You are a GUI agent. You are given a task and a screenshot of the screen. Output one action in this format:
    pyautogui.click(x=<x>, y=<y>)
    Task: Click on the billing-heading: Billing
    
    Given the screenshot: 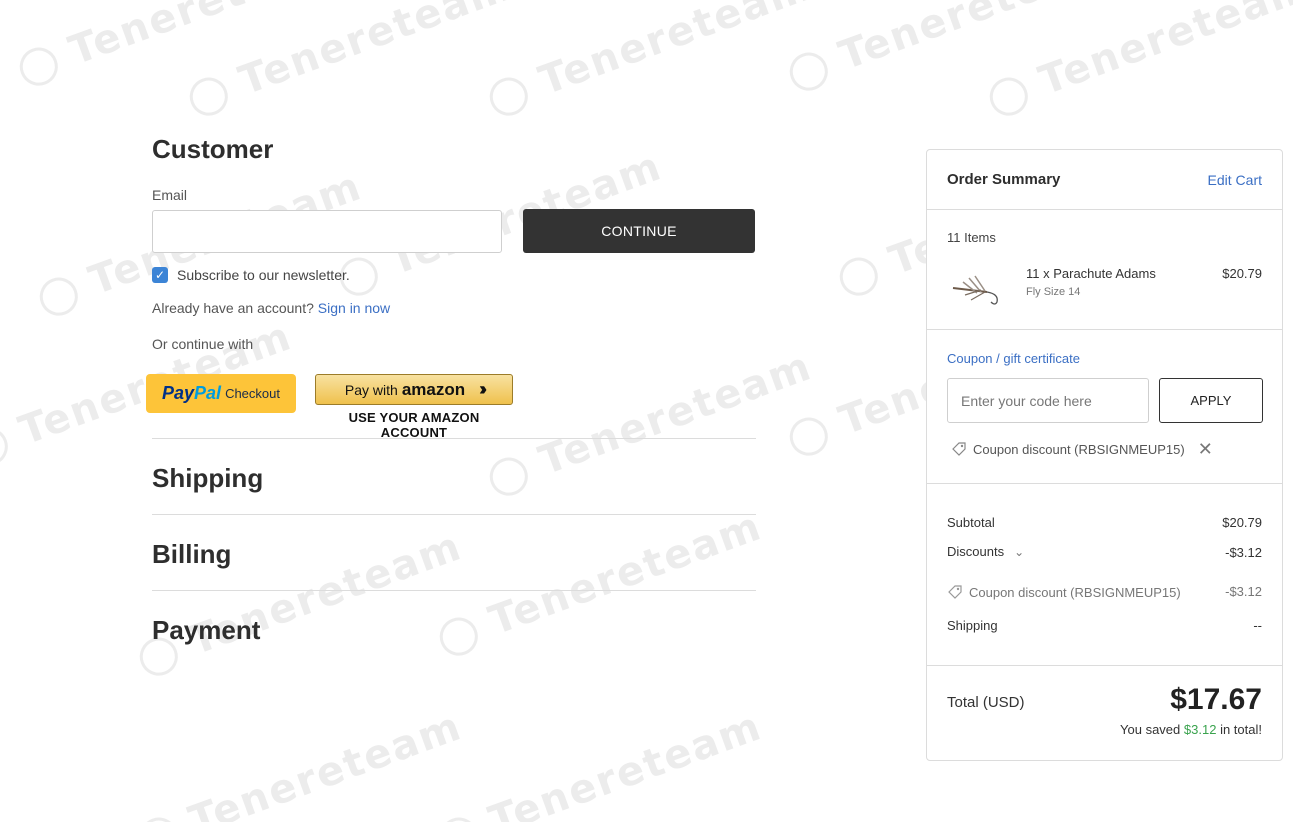 What is the action you would take?
    pyautogui.click(x=192, y=554)
    